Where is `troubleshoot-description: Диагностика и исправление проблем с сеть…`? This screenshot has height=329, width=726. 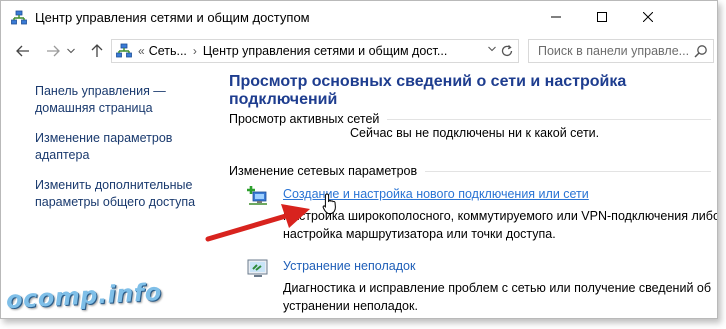
troubleshoot-description: Диагностика и исправление проблем с сеть… is located at coordinates (497, 297).